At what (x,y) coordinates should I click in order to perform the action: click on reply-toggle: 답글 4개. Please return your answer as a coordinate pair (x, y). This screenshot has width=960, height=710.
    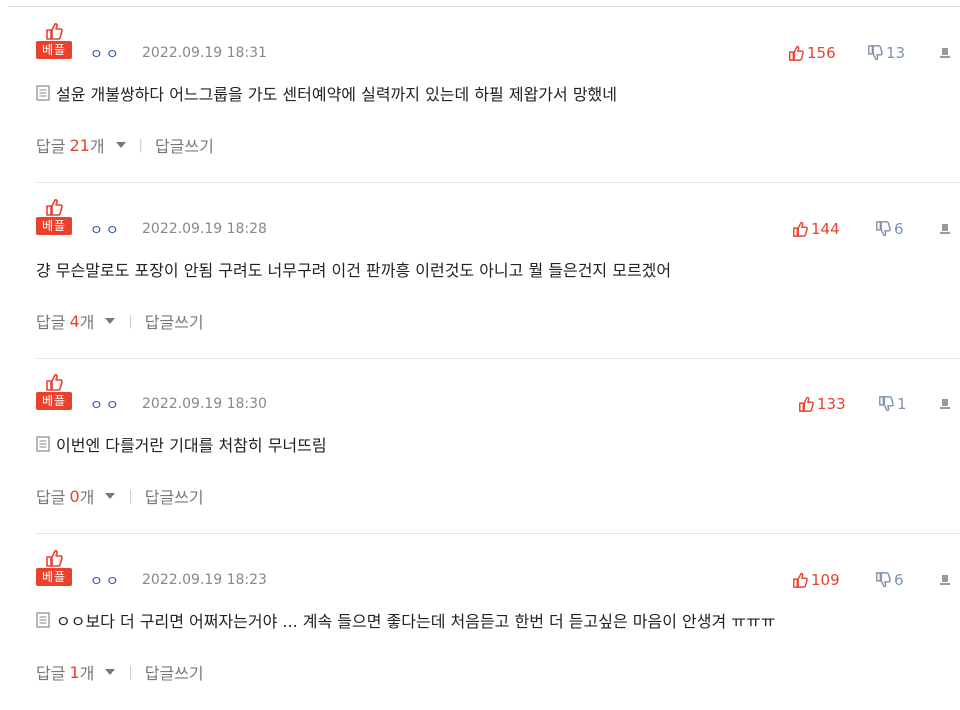
    Looking at the image, I should click on (76, 321).